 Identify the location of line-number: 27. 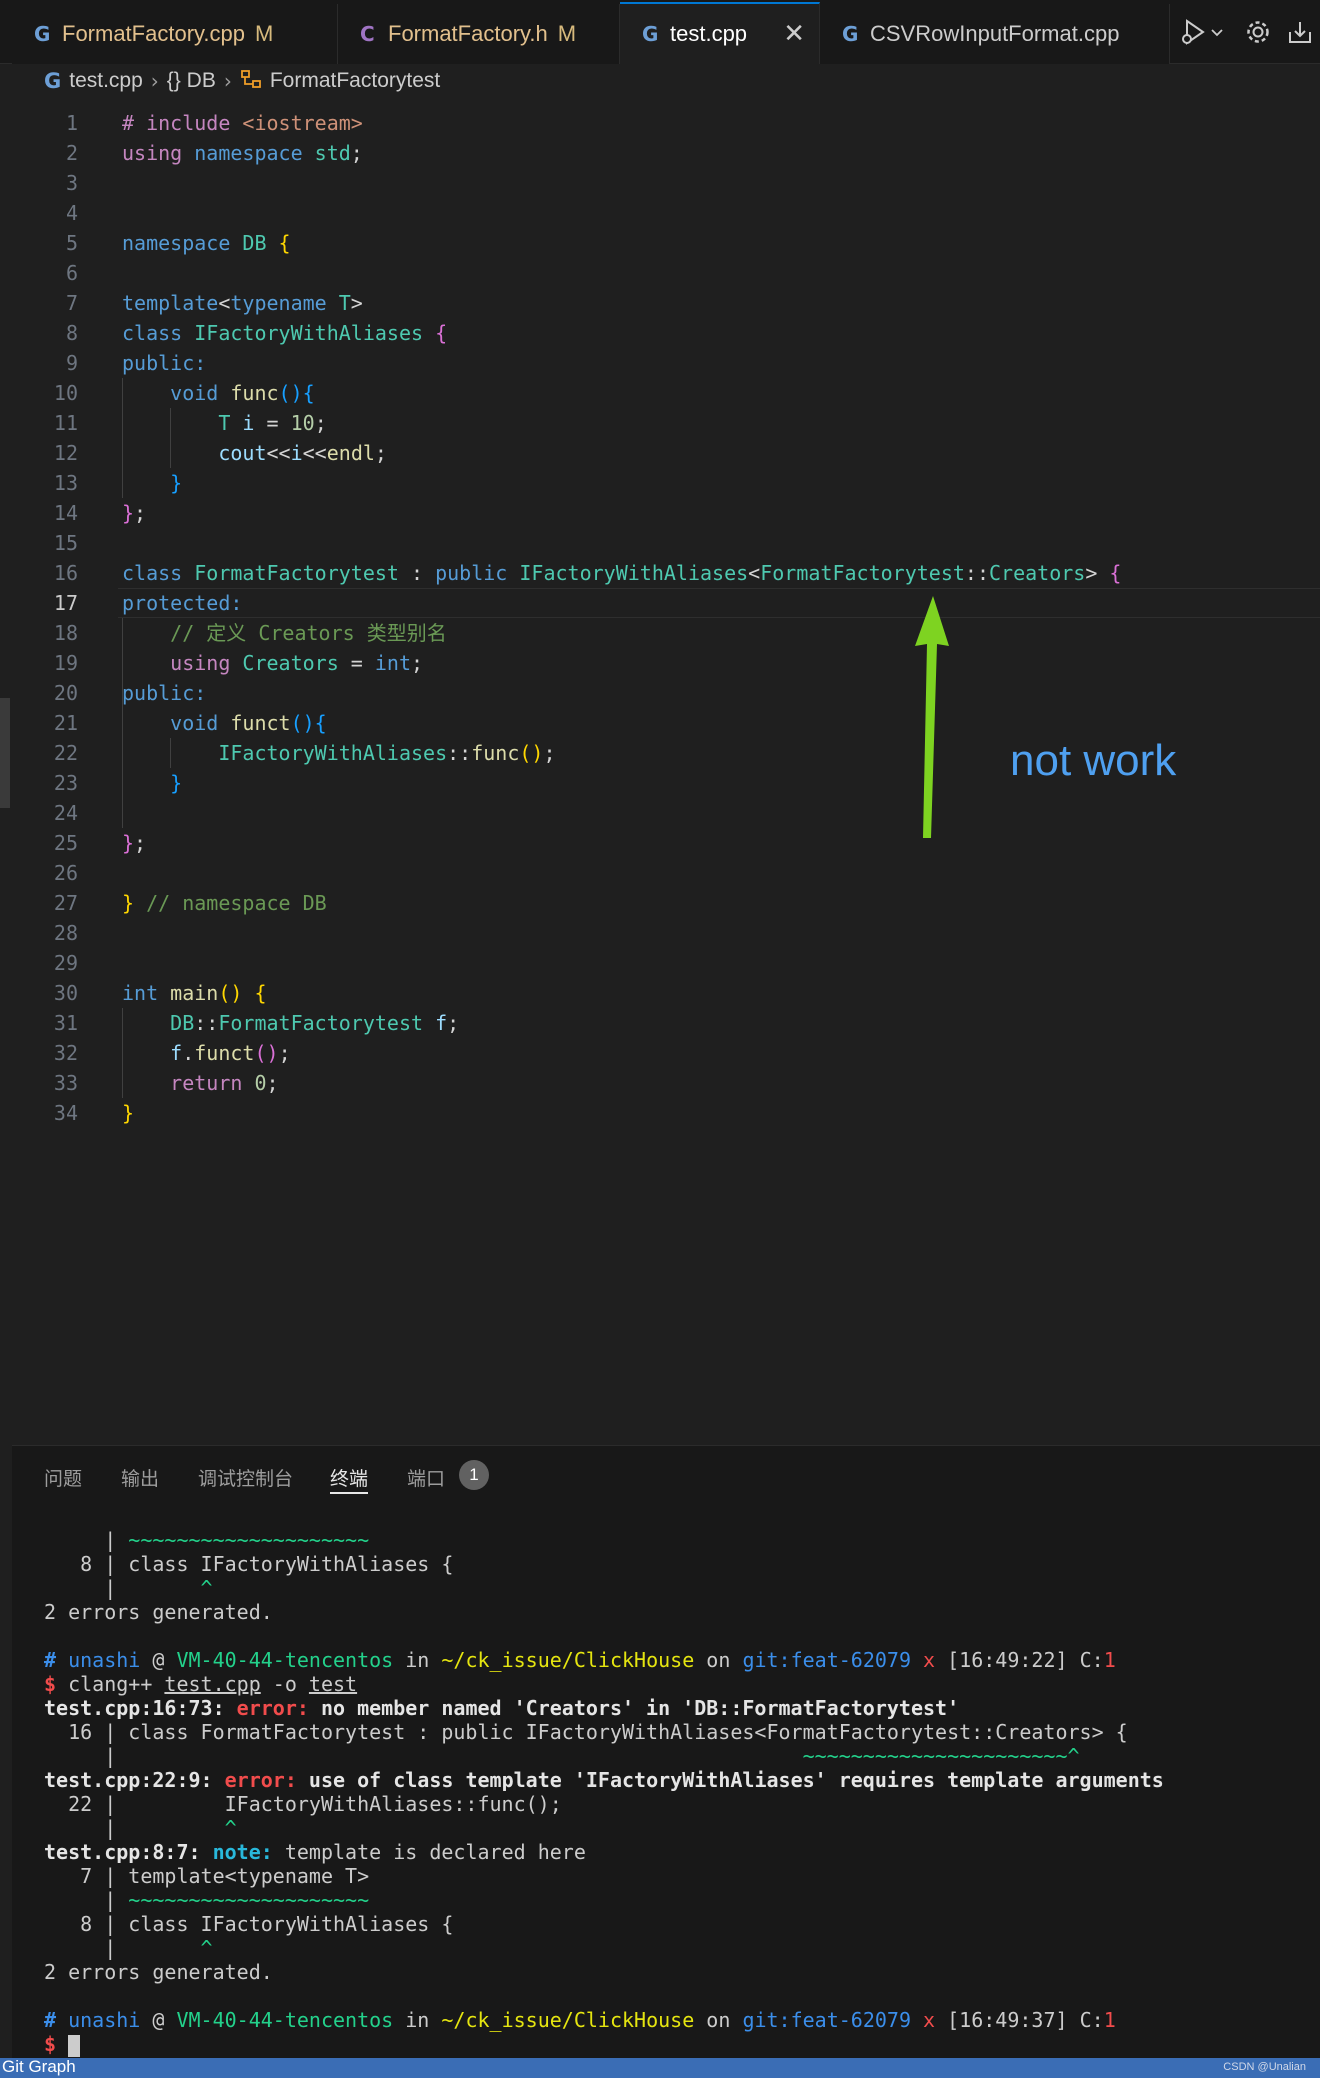
(39, 903).